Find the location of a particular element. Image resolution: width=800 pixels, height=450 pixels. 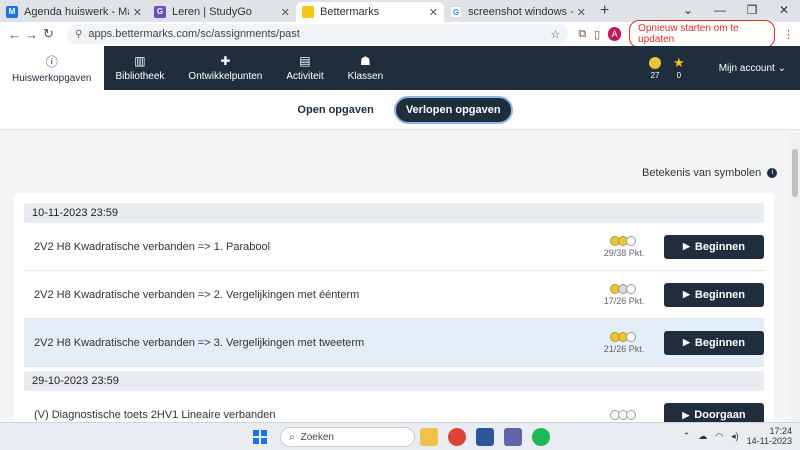

points-text: 21/26 Pkt. is located at coordinates (624, 348).